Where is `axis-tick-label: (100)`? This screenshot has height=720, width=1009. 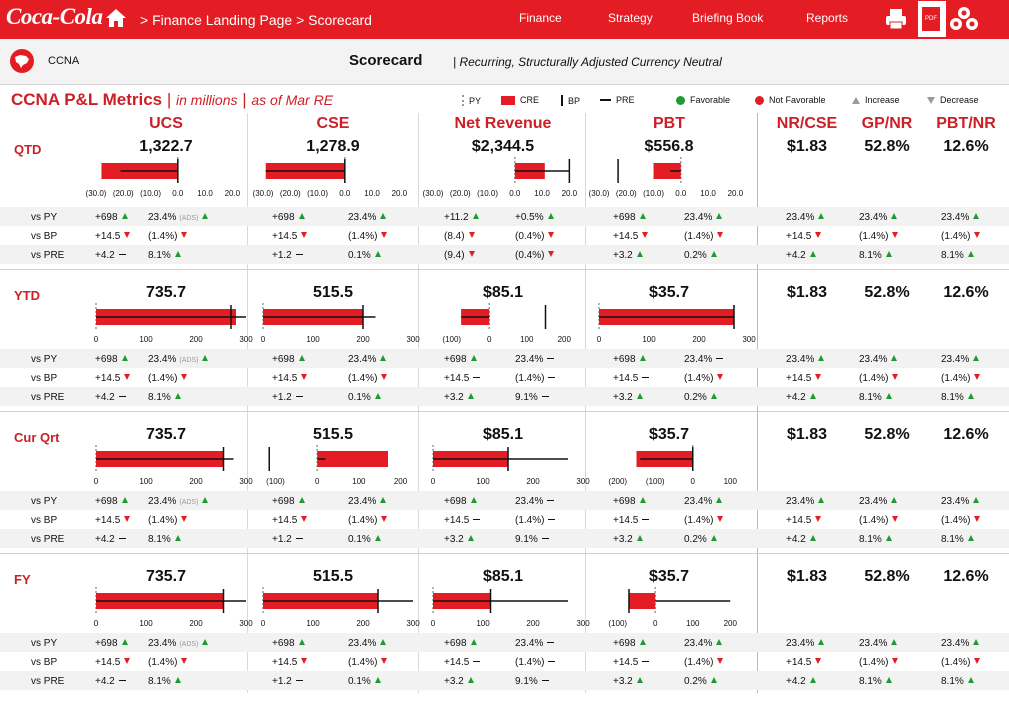
axis-tick-label: (100) is located at coordinates (655, 481).